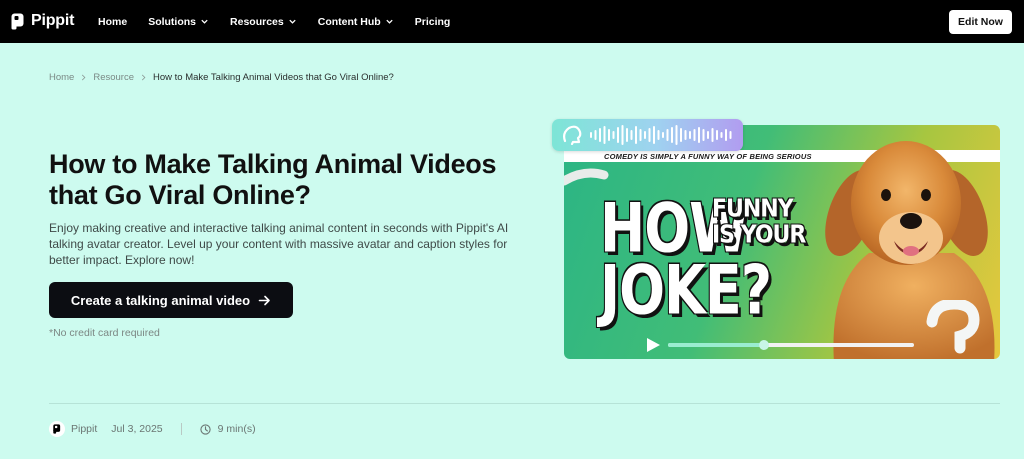 The height and width of the screenshot is (459, 1024). I want to click on progress-knob, so click(763, 345).